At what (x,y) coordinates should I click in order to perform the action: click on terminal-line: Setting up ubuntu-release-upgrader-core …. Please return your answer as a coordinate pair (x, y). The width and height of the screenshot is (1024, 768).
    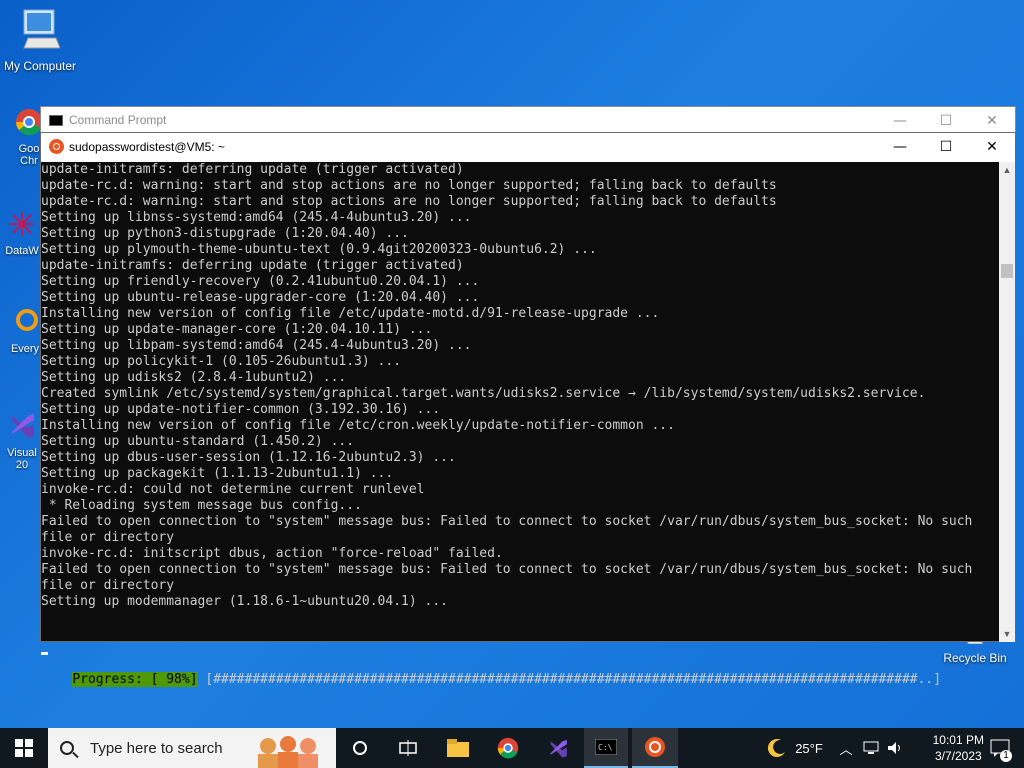
    Looking at the image, I should click on (260, 297).